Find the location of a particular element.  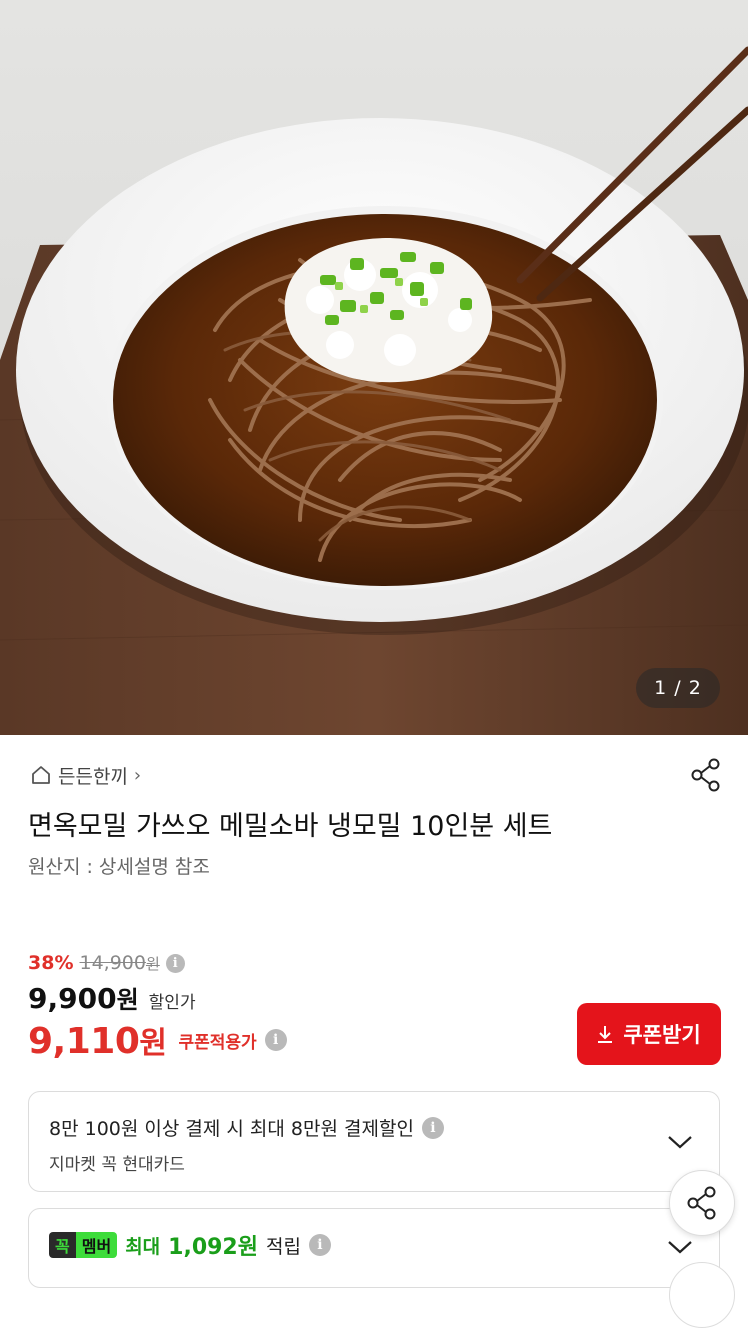

sale-price-label: 할인가 is located at coordinates (172, 1003).